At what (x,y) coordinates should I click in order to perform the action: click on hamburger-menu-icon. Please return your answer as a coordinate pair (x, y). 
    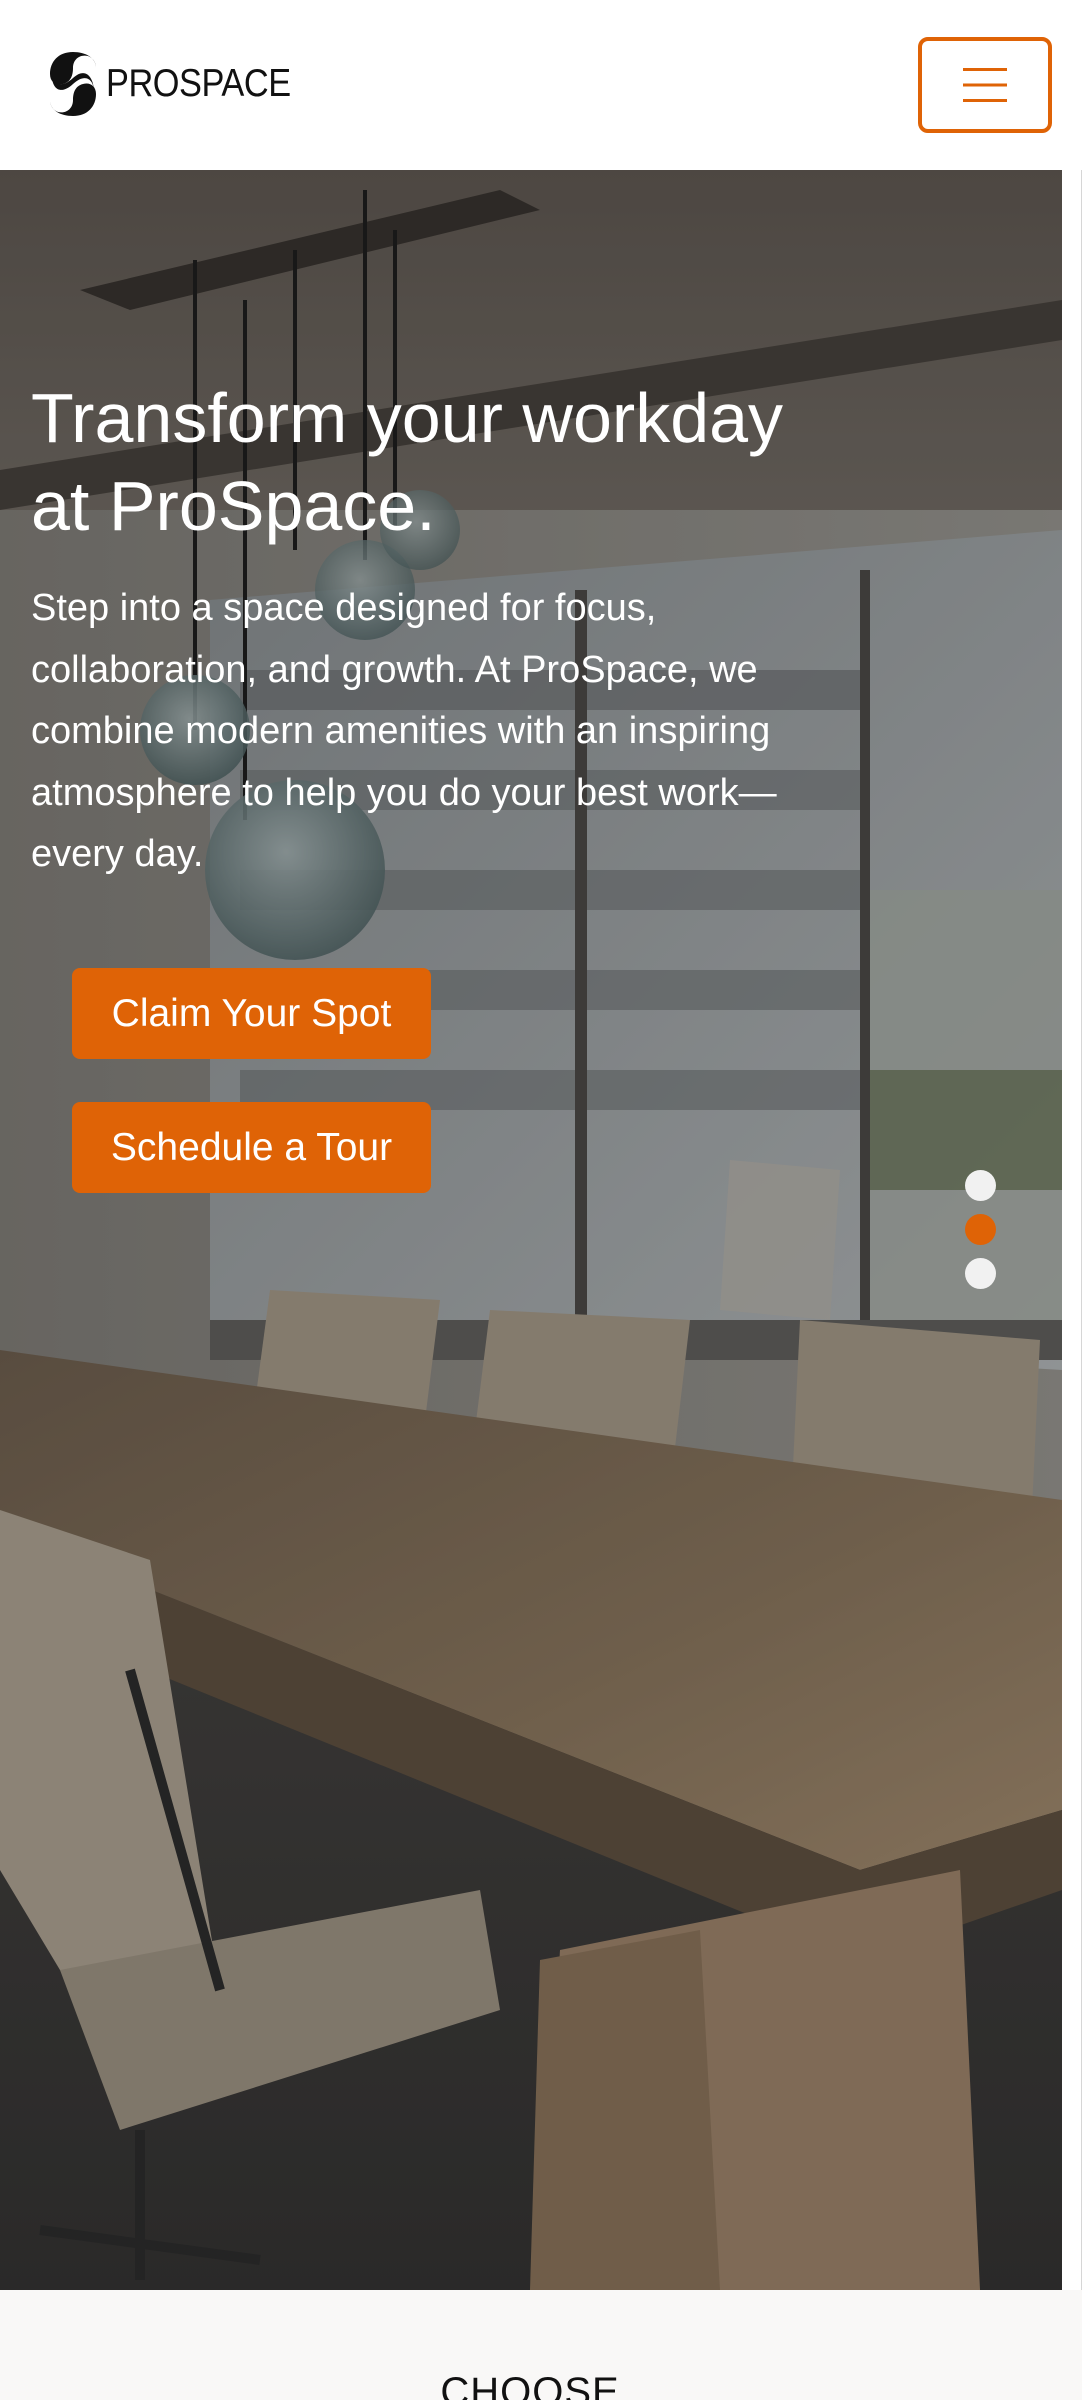
    Looking at the image, I should click on (985, 85).